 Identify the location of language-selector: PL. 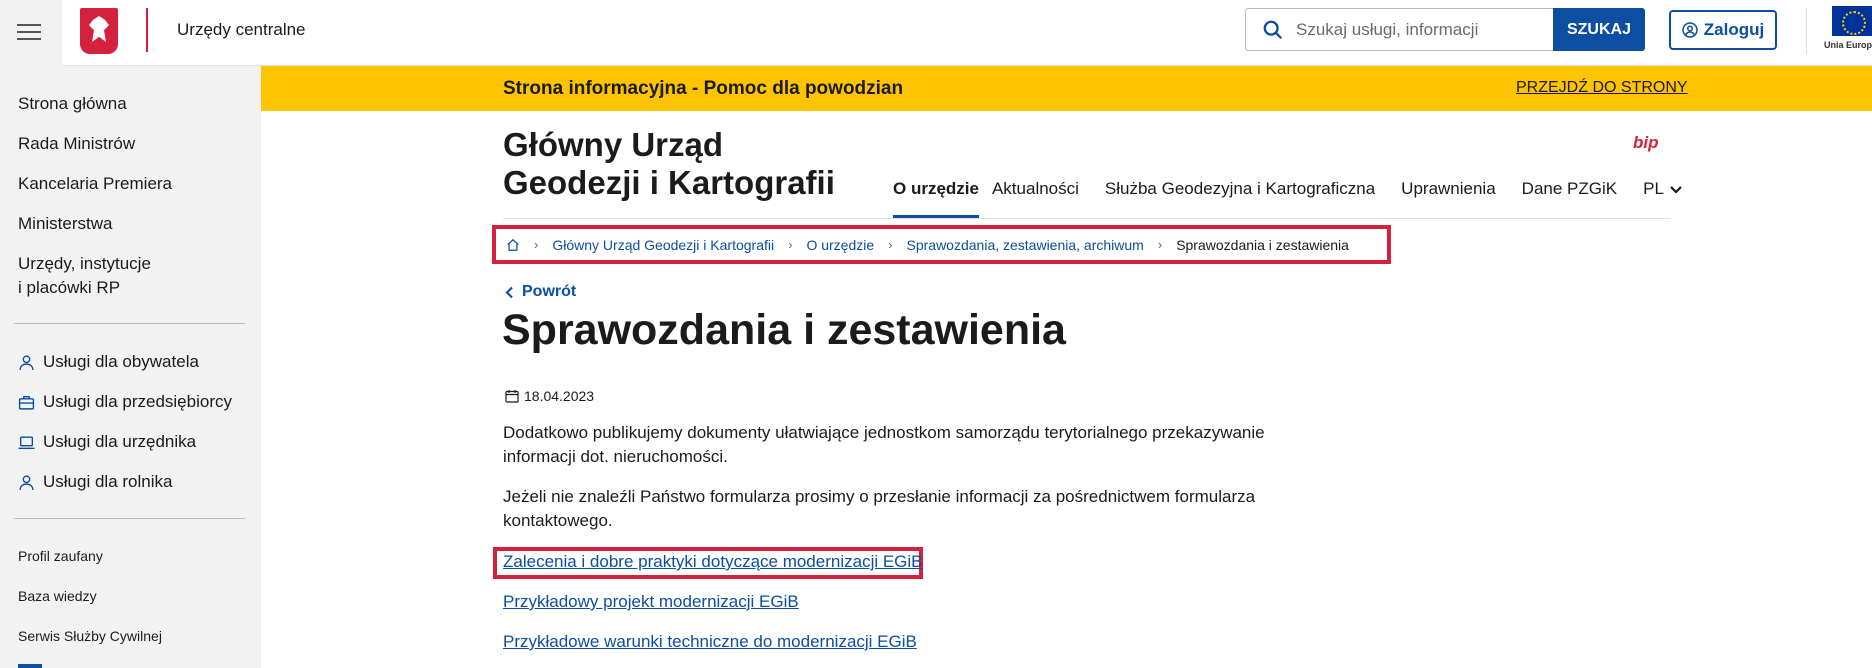
(1662, 198).